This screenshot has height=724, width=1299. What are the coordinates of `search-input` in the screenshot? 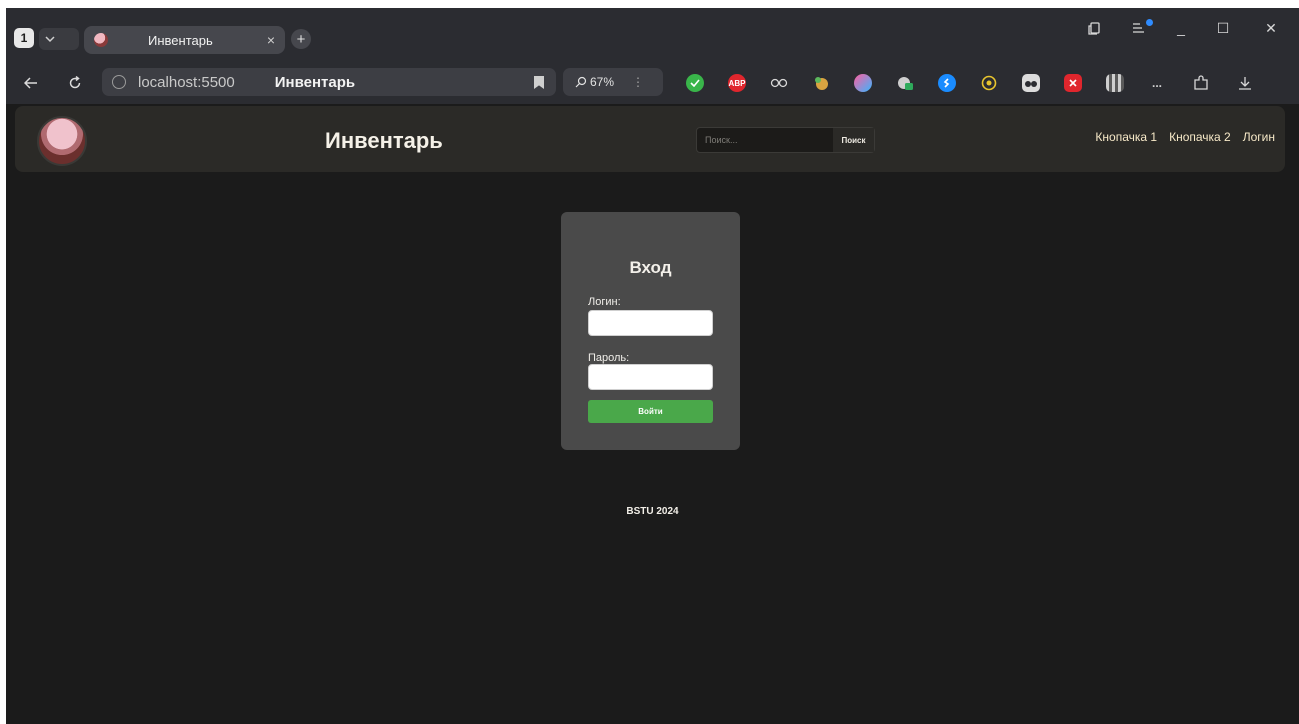 It's located at (765, 140).